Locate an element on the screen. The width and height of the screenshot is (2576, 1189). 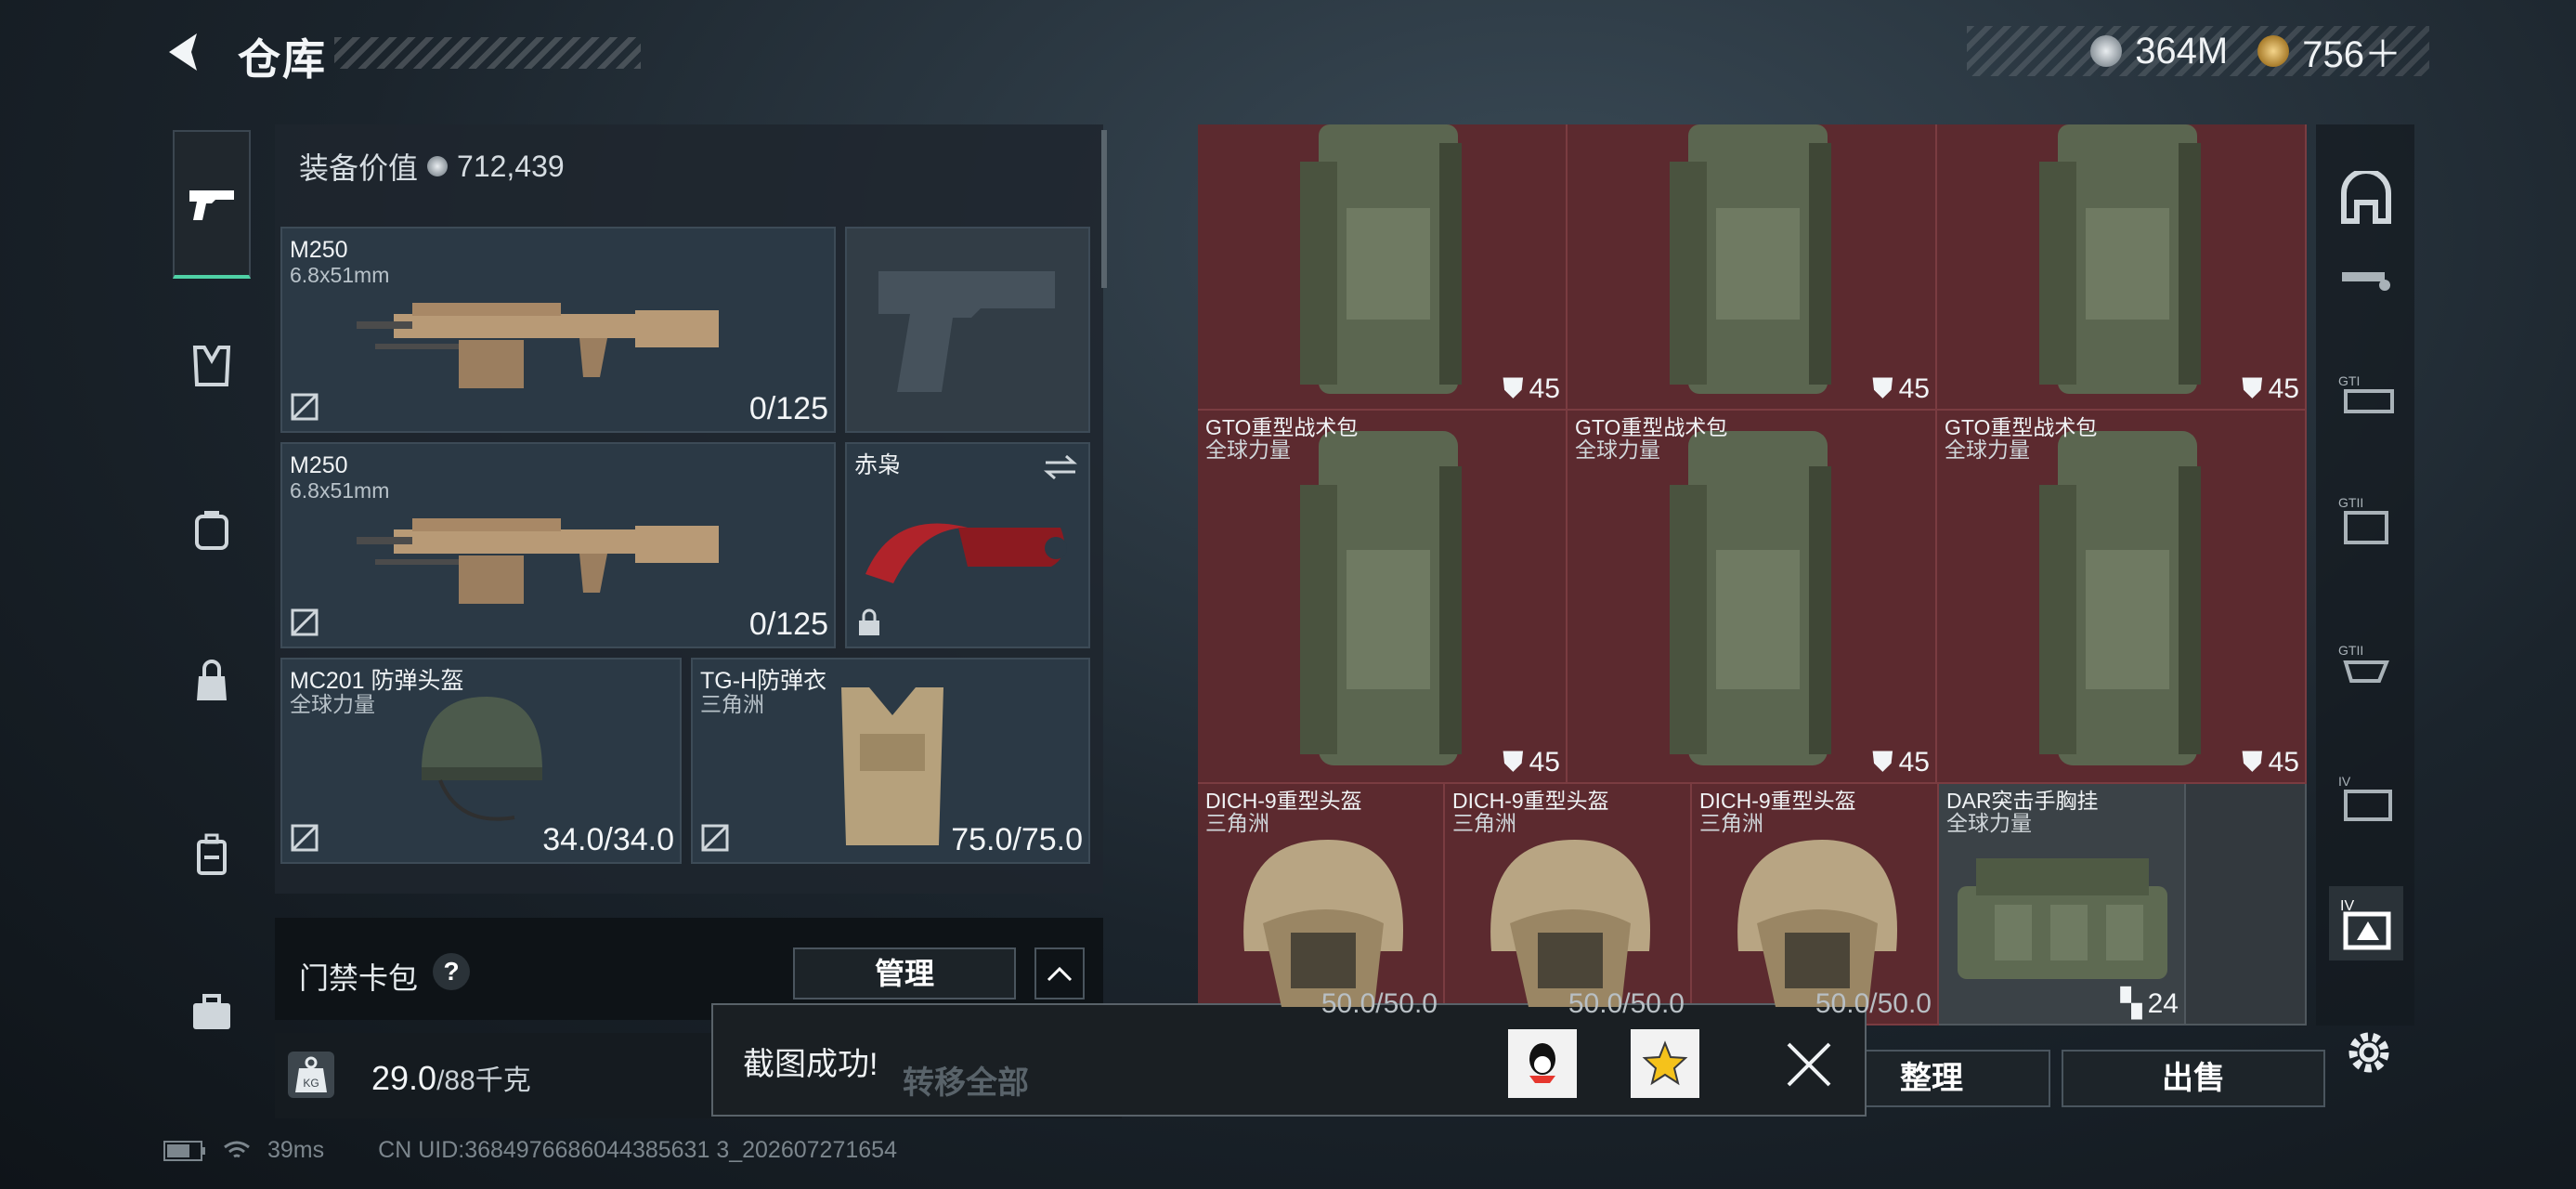
nav-backpack is located at coordinates (212, 529).